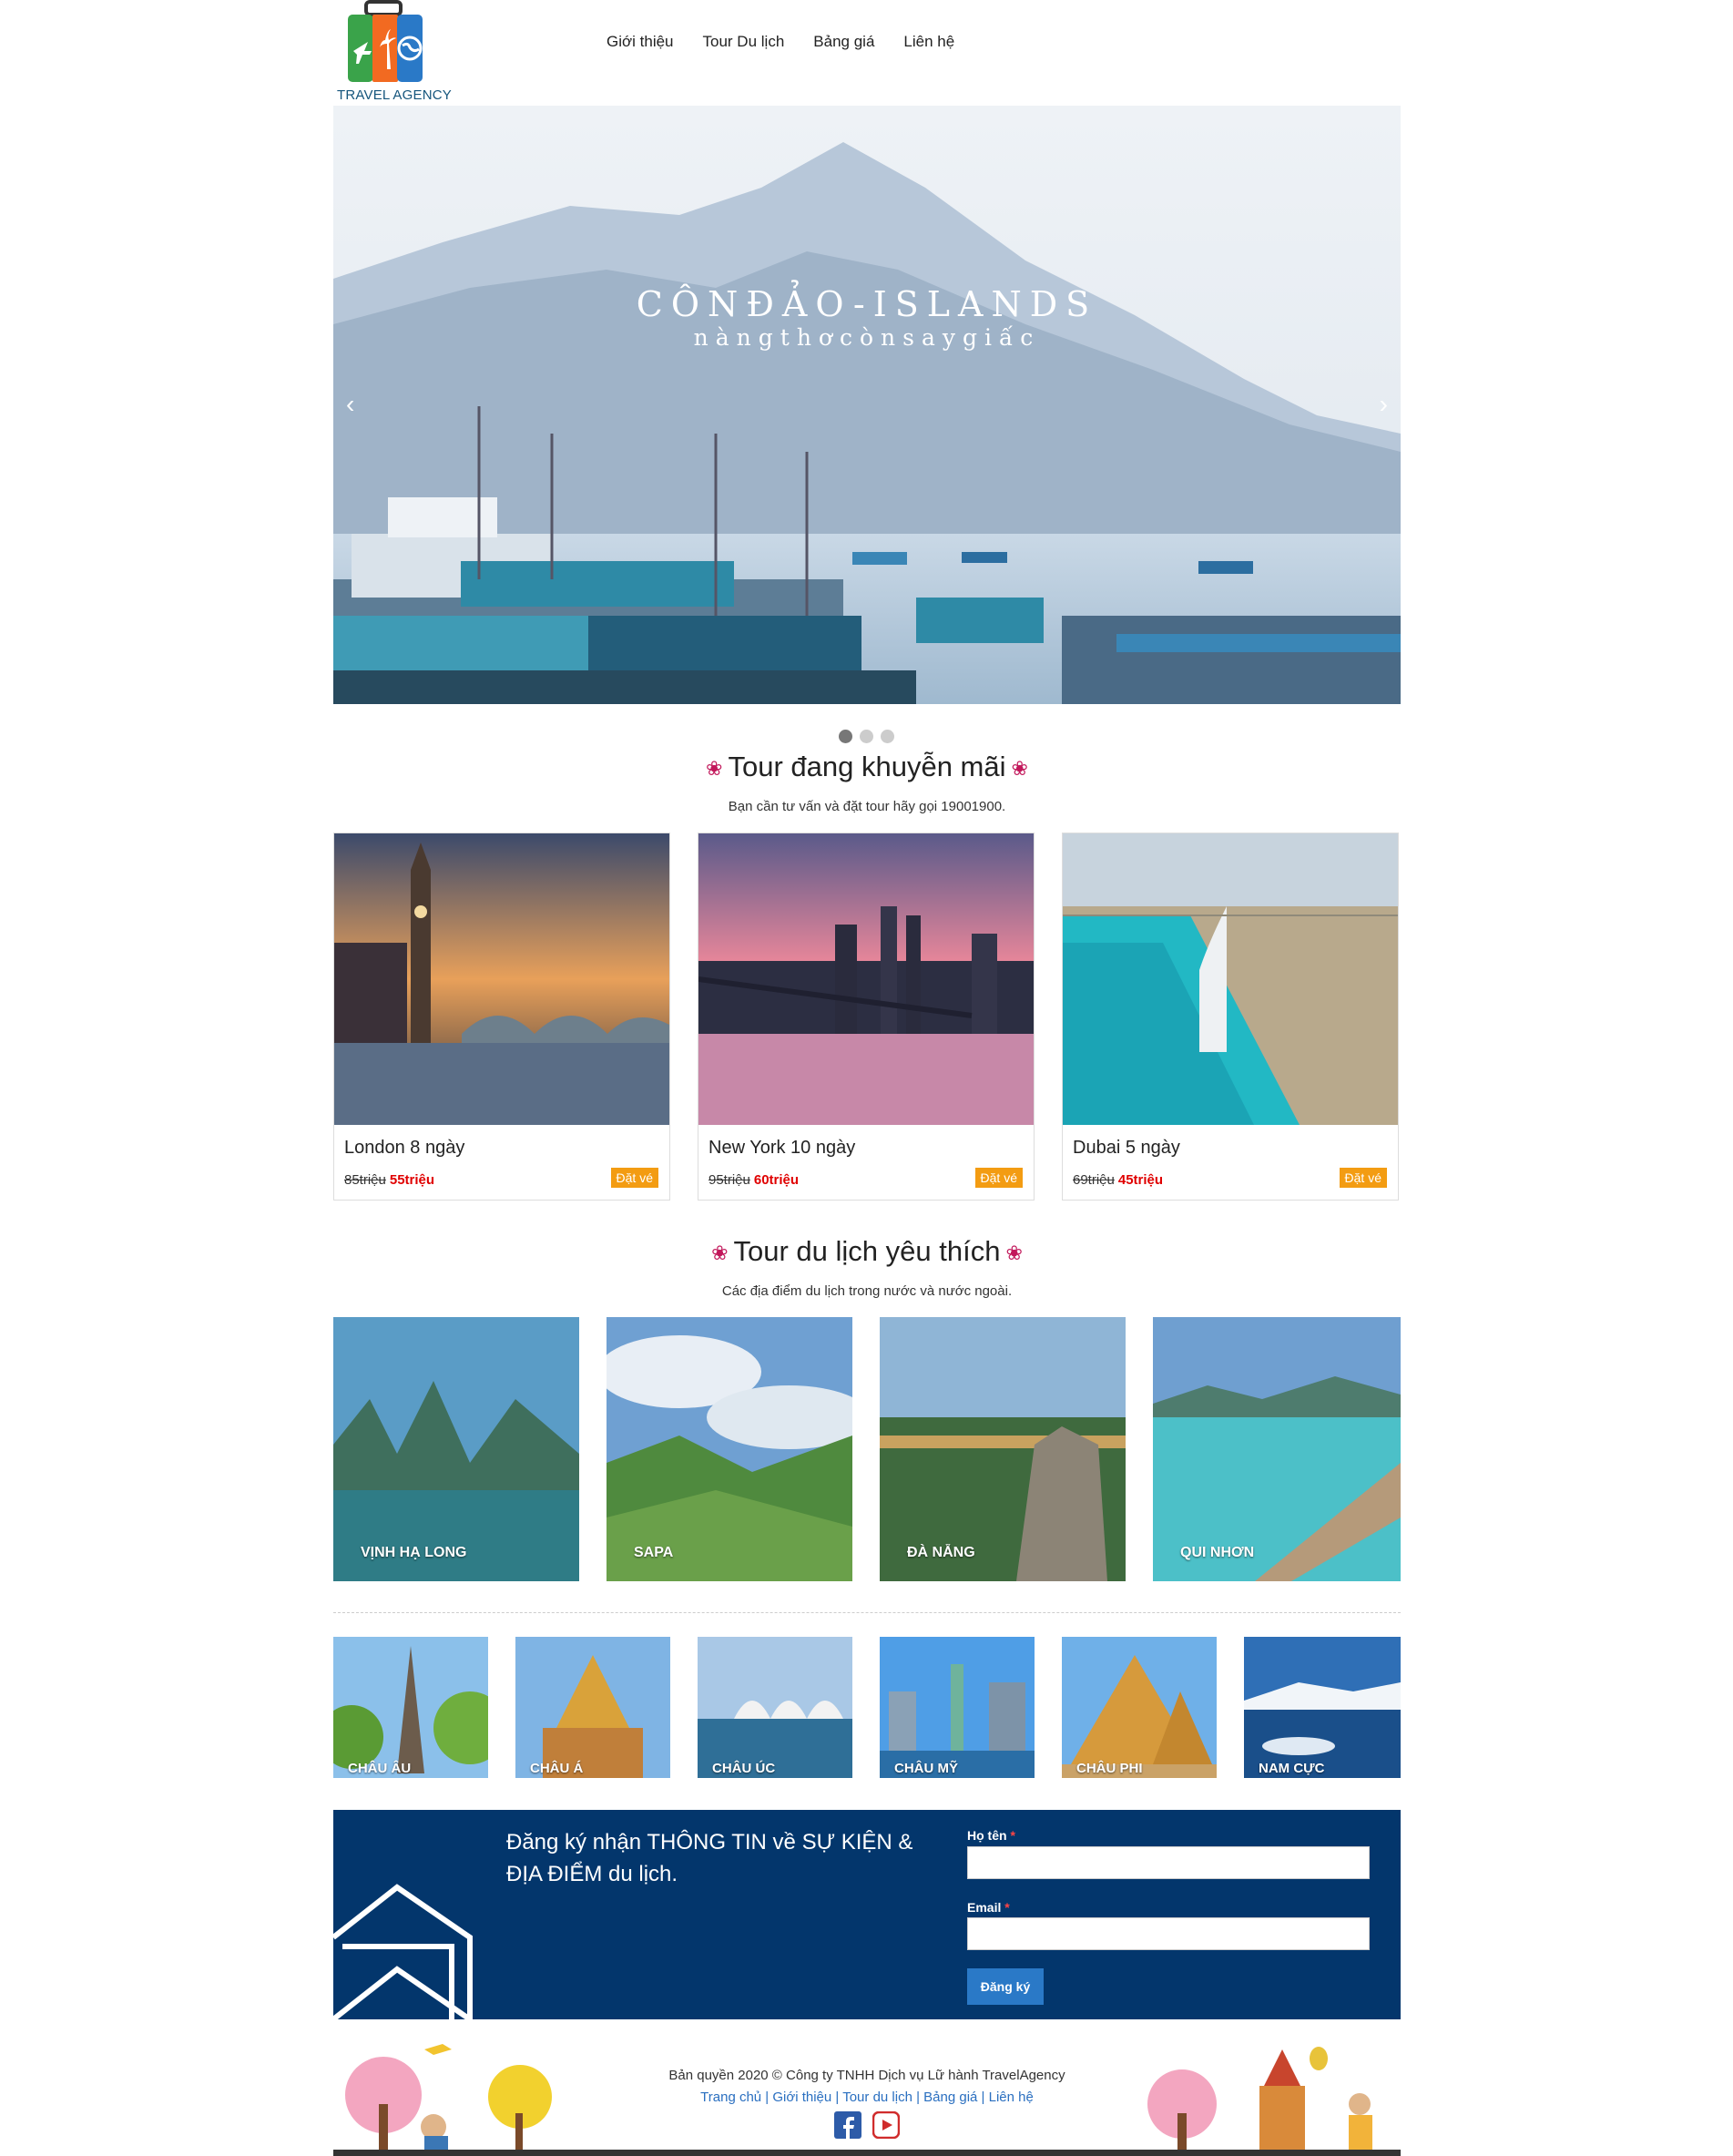 This screenshot has width=1733, height=2156. I want to click on tour-price: 85triệu 55triệu, so click(389, 1180).